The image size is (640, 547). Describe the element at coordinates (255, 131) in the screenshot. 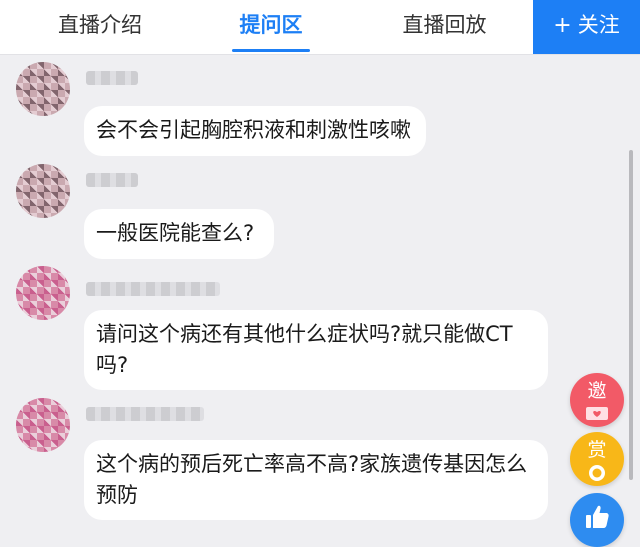

I see `question-bubble: 会不会引起胸腔积液和刺激性咳嗽` at that location.